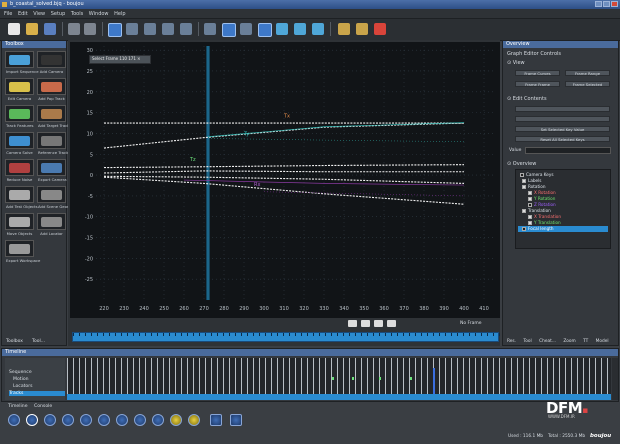 Image resolution: width=620 pixels, height=444 pixels. I want to click on tool-add-test-objects: Add Test Objects, so click(21, 197).